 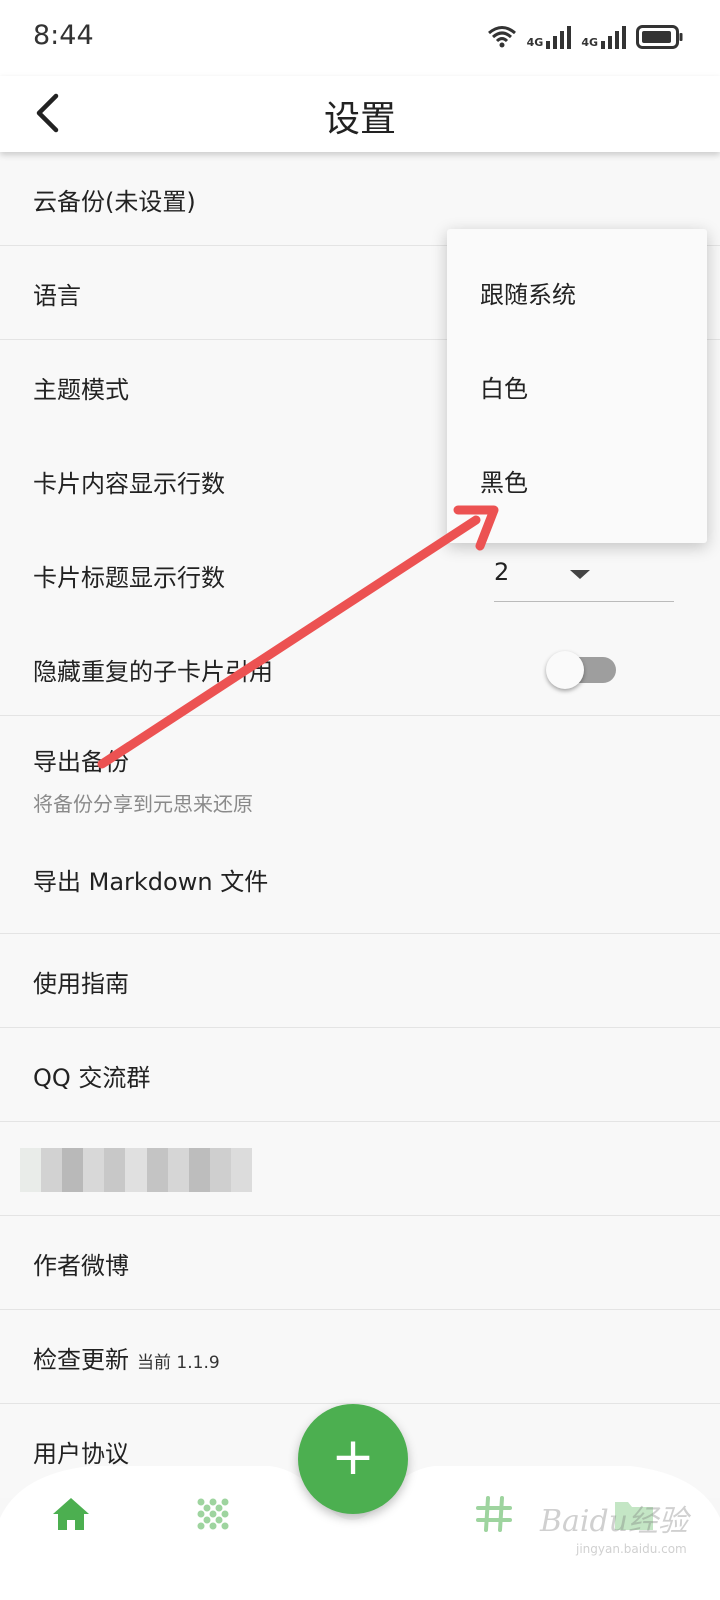 What do you see at coordinates (92, 1078) in the screenshot?
I see `setting-label: QQ 交流群` at bounding box center [92, 1078].